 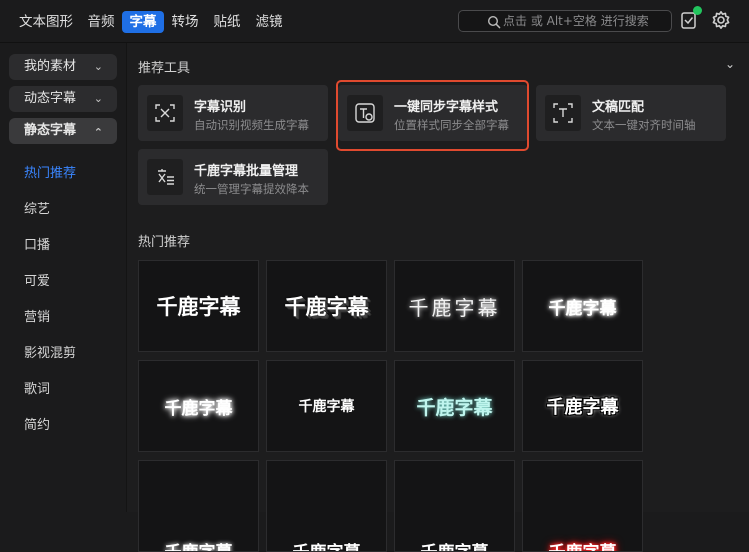 I want to click on category-dynamic-subtitles: 动态字幕 ⌄, so click(x=63, y=99).